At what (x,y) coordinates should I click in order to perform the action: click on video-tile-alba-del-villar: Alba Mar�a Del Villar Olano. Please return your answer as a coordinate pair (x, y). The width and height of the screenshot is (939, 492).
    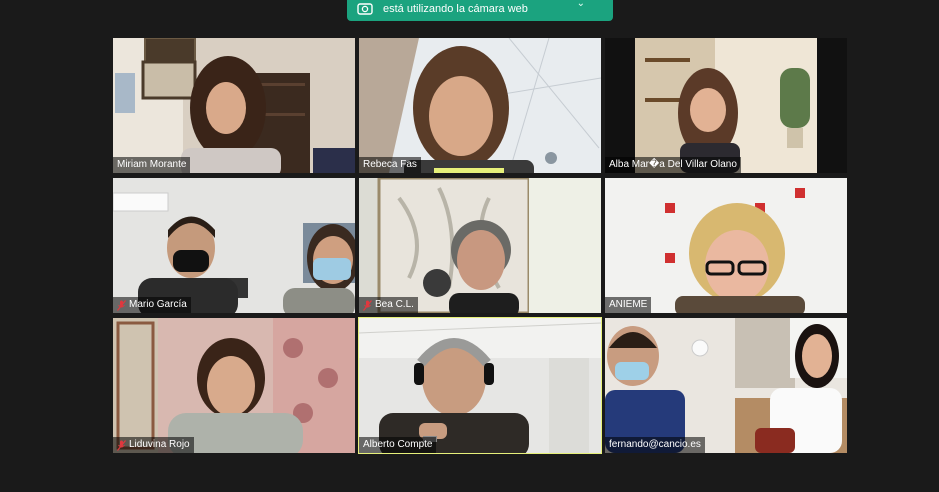
    Looking at the image, I should click on (726, 105).